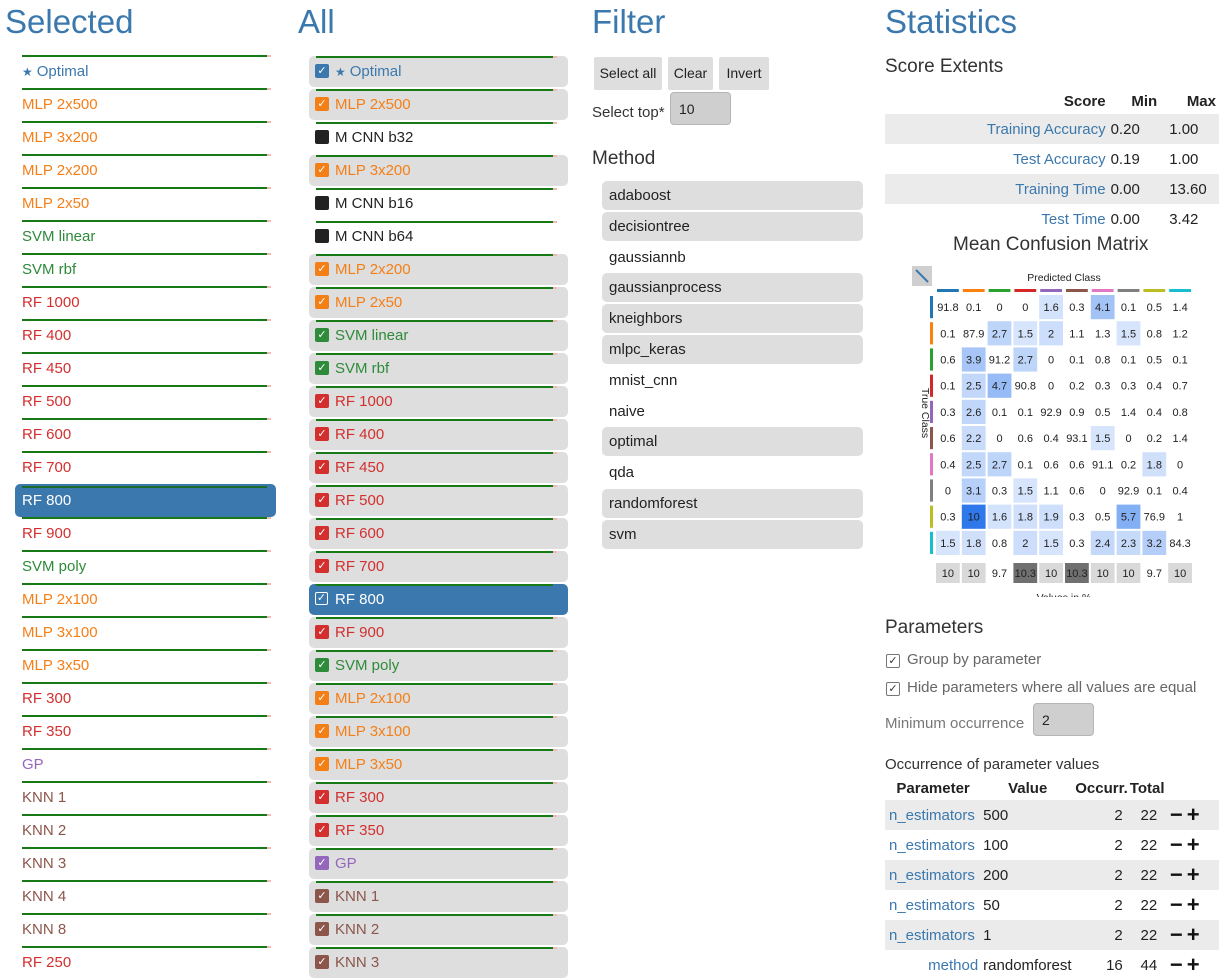 The image size is (1224, 980). Describe the element at coordinates (438, 368) in the screenshot. I see `all-item-svm-rbf: ✓ SVM rbf` at that location.